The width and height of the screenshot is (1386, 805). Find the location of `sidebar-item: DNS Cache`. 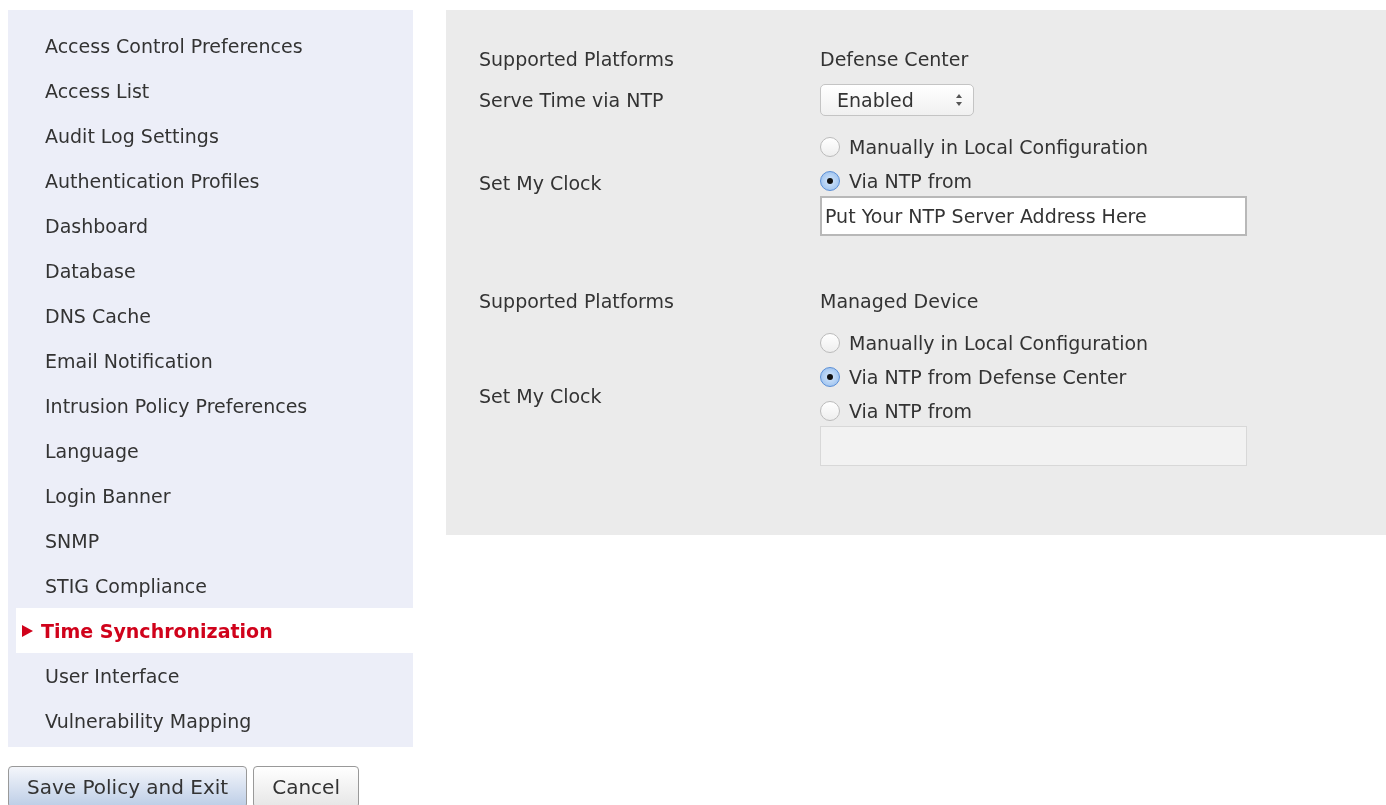

sidebar-item: DNS Cache is located at coordinates (210, 315).